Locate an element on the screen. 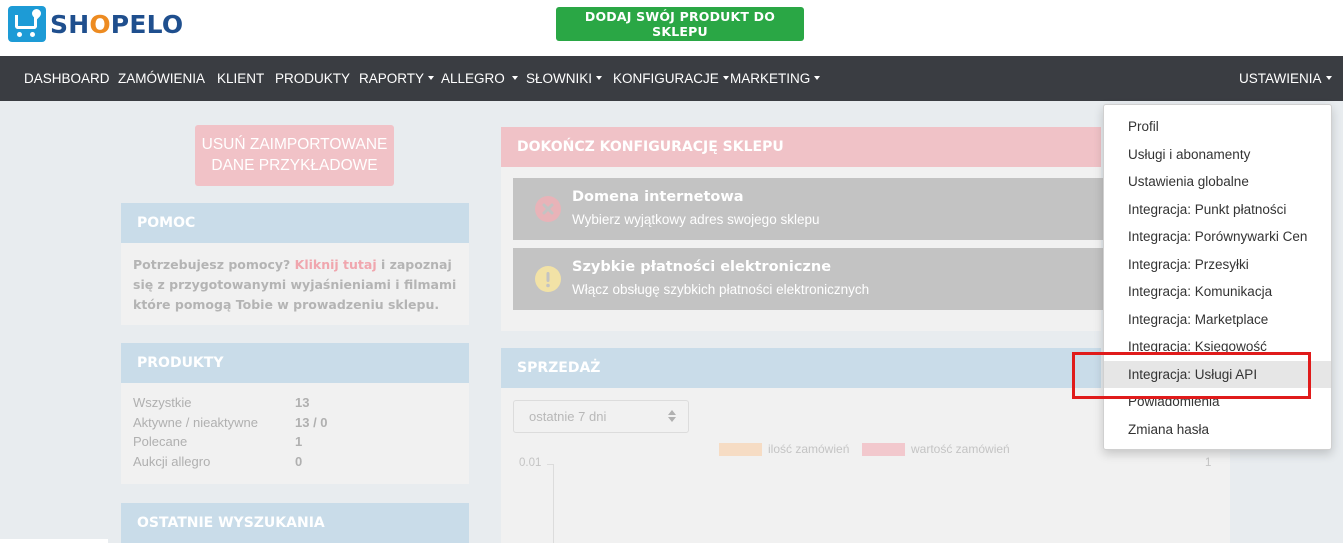  nav-reports-label: RAPORTY is located at coordinates (392, 78).